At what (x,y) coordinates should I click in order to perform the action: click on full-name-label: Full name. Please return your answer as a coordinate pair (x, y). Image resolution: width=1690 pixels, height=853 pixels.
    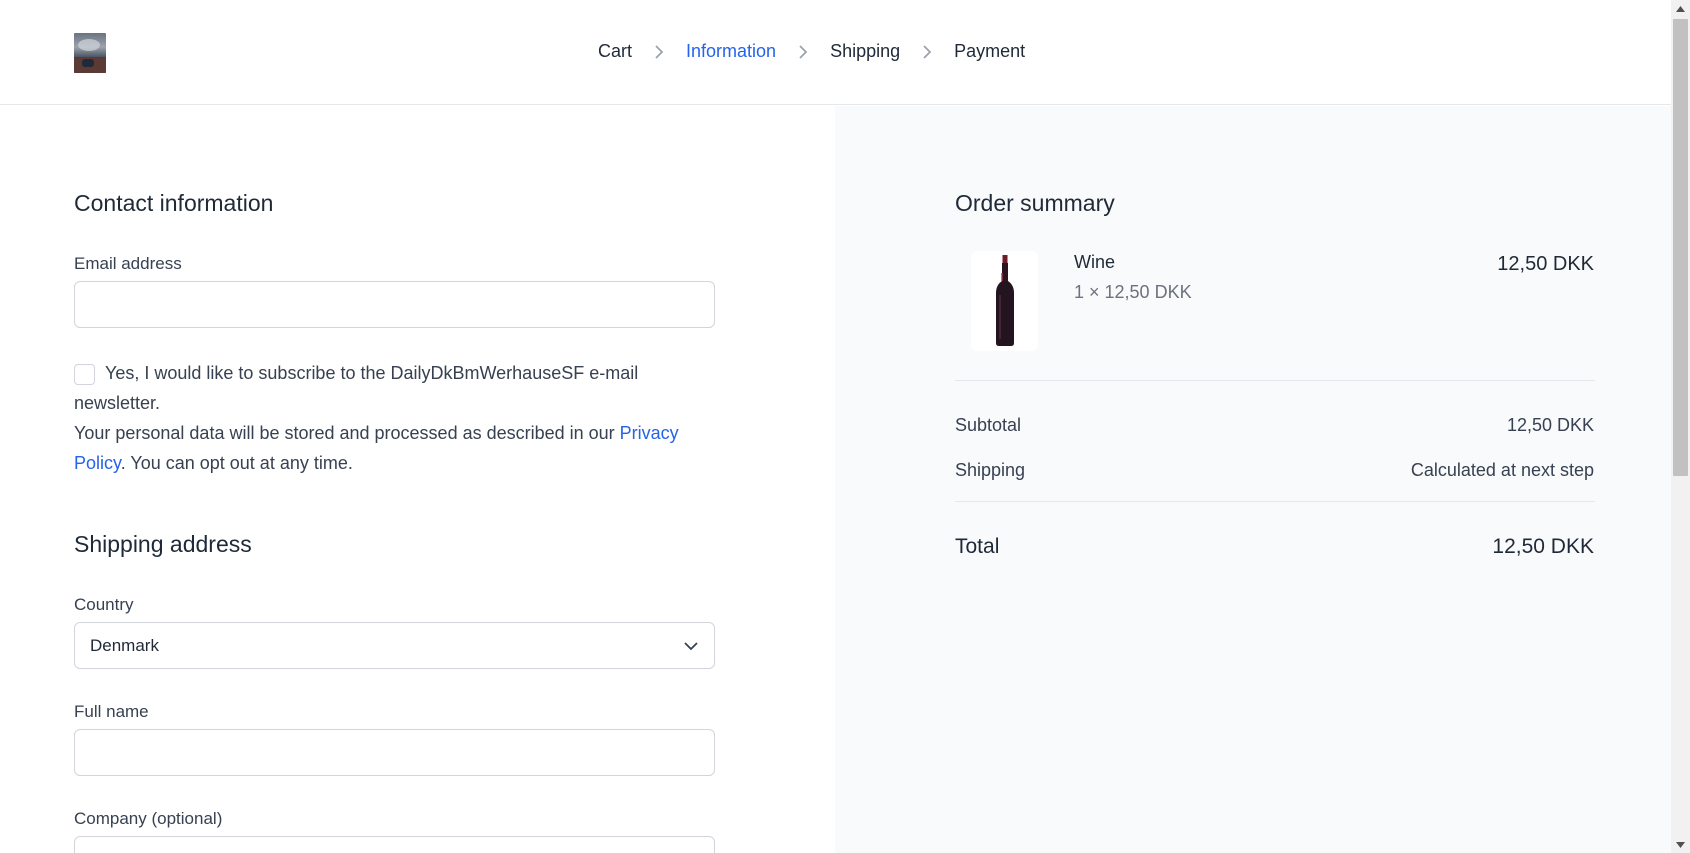
    Looking at the image, I should click on (111, 711).